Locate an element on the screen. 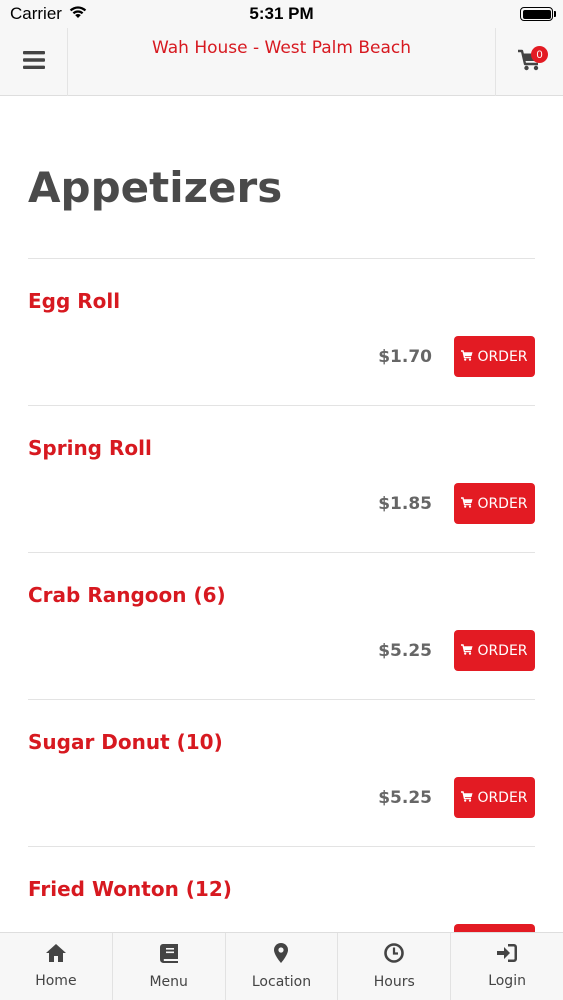 The image size is (563, 1000). clock-icon is located at coordinates (394, 955).